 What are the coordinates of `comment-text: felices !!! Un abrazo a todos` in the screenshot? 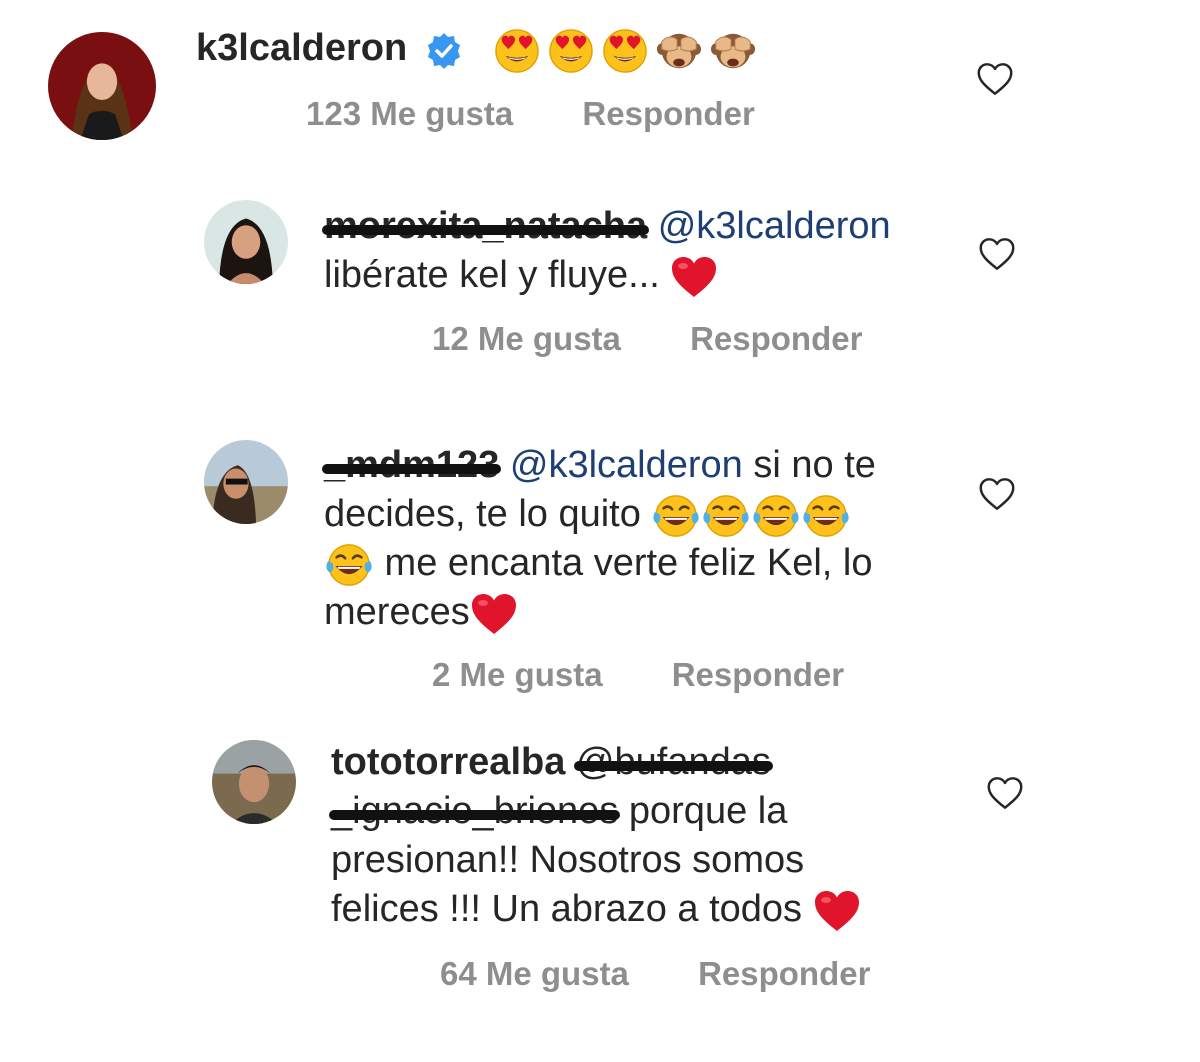 It's located at (567, 909).